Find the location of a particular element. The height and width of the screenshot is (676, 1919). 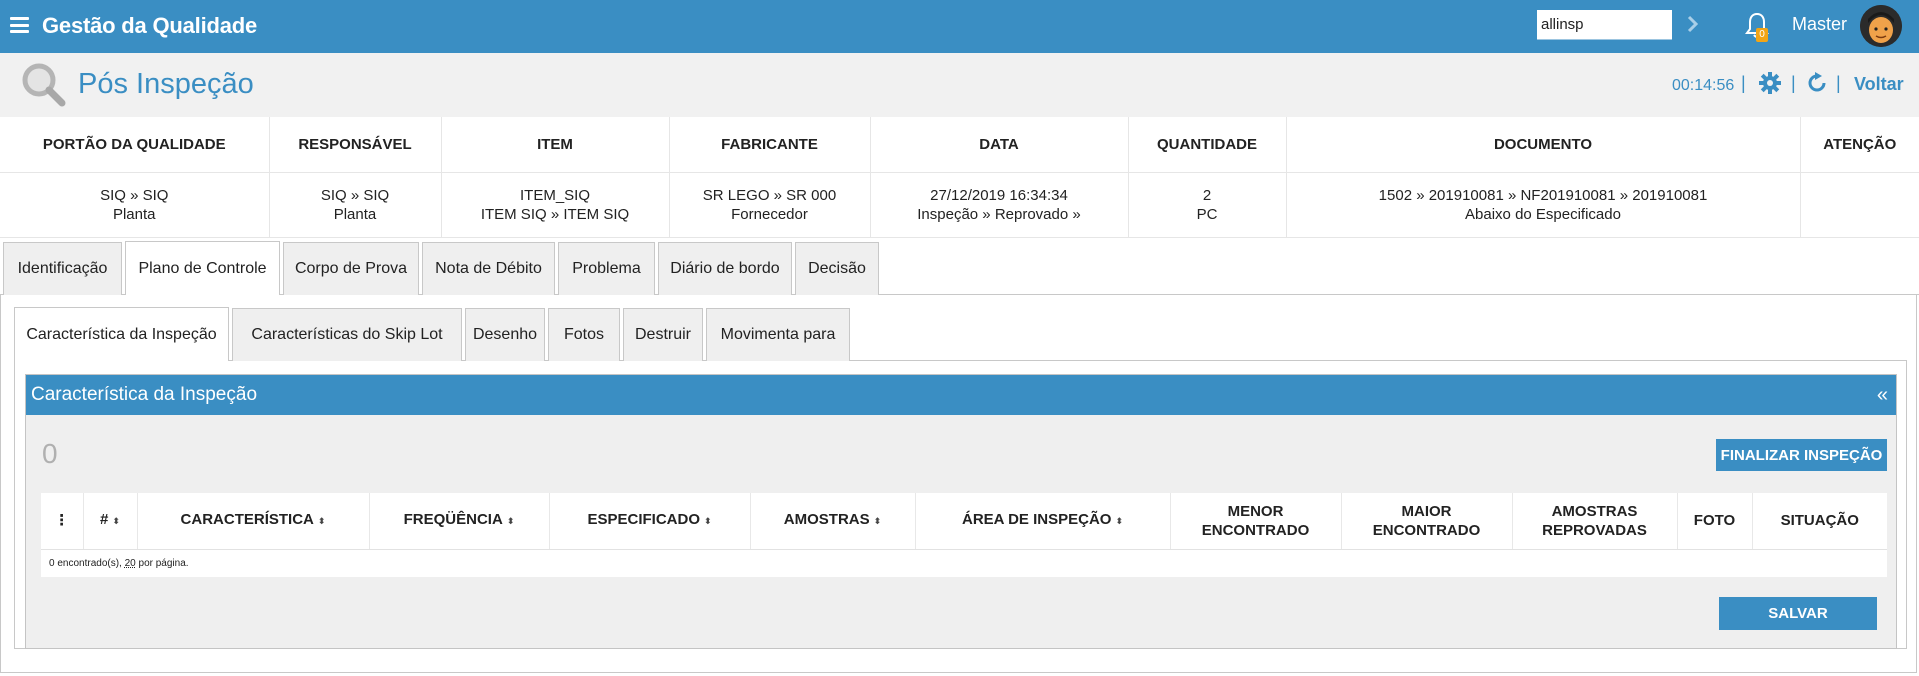

tab-nota-de-debito: Nota de Débito is located at coordinates (488, 268).